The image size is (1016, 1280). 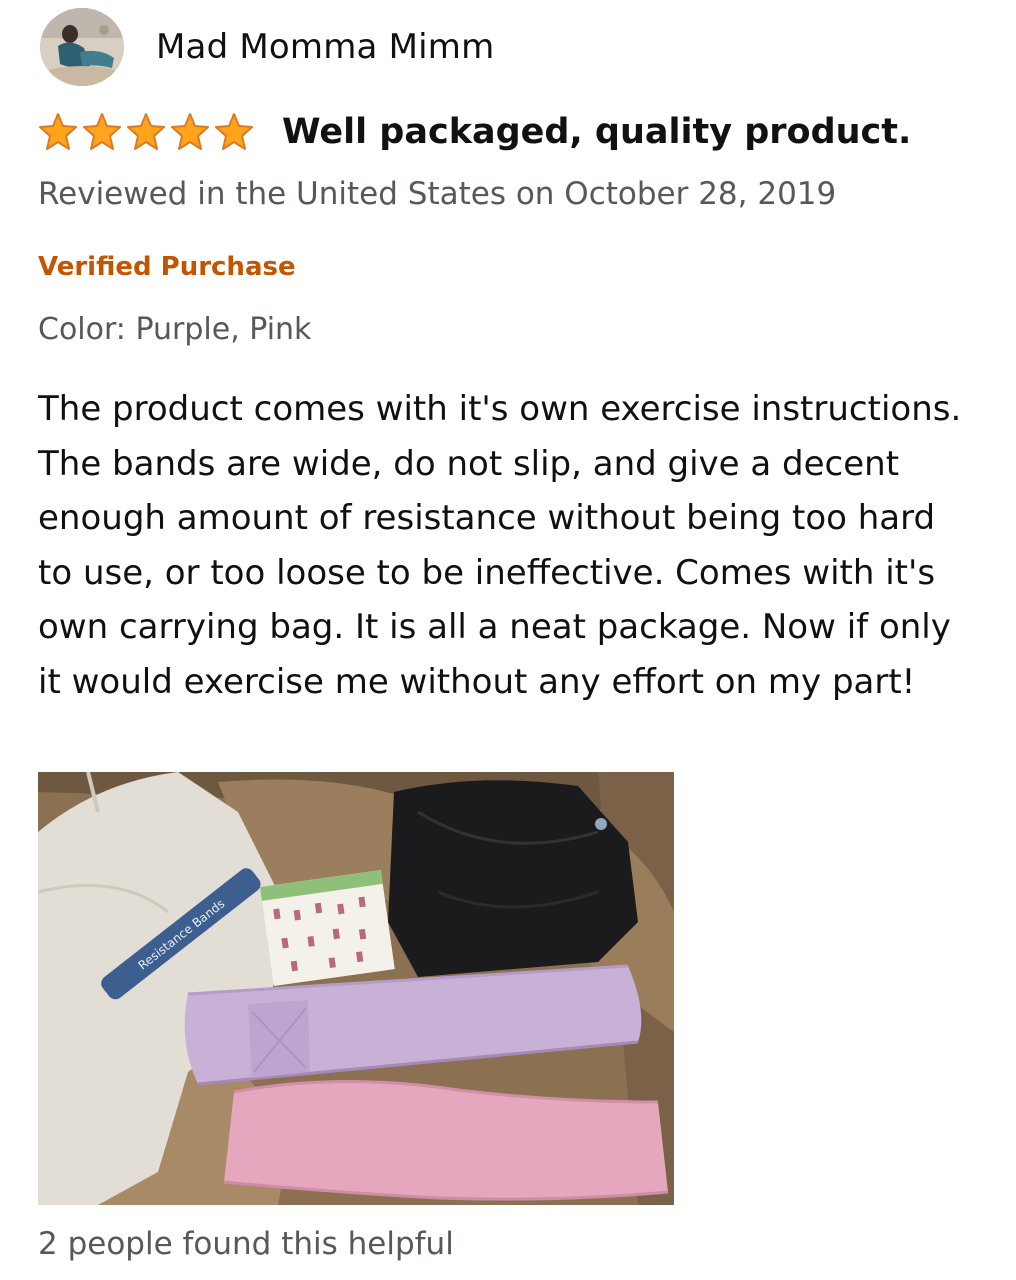 I want to click on reviewer-profile: Mad Momma Mimm, so click(x=267, y=47).